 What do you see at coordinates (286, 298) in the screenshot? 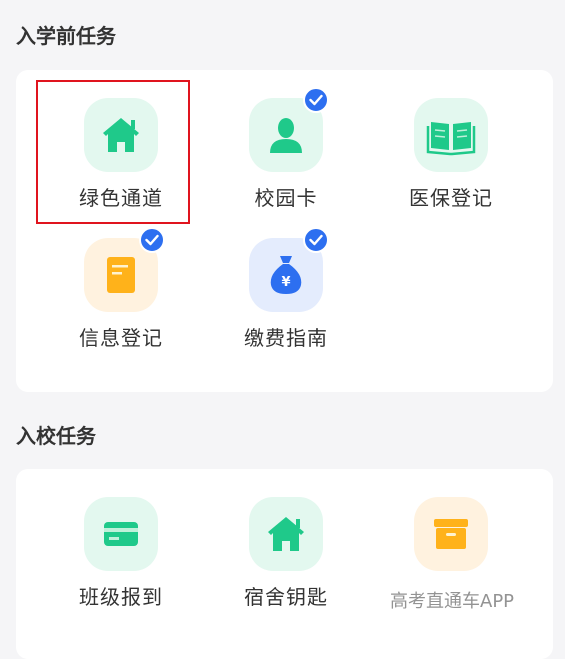
I see `task-payment-guide: ¥ 缴费指南` at bounding box center [286, 298].